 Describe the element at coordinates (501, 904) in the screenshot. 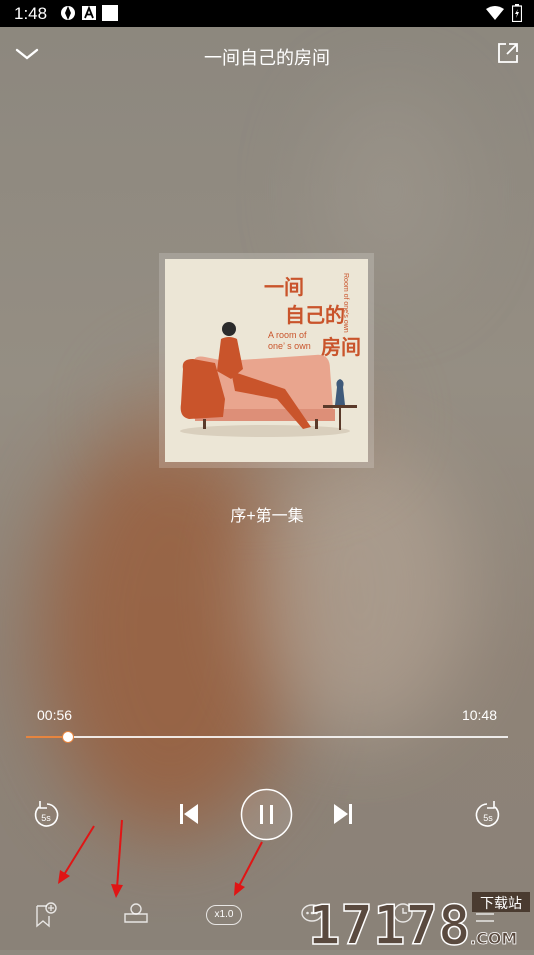

I see `svg-text: 下载站` at that location.